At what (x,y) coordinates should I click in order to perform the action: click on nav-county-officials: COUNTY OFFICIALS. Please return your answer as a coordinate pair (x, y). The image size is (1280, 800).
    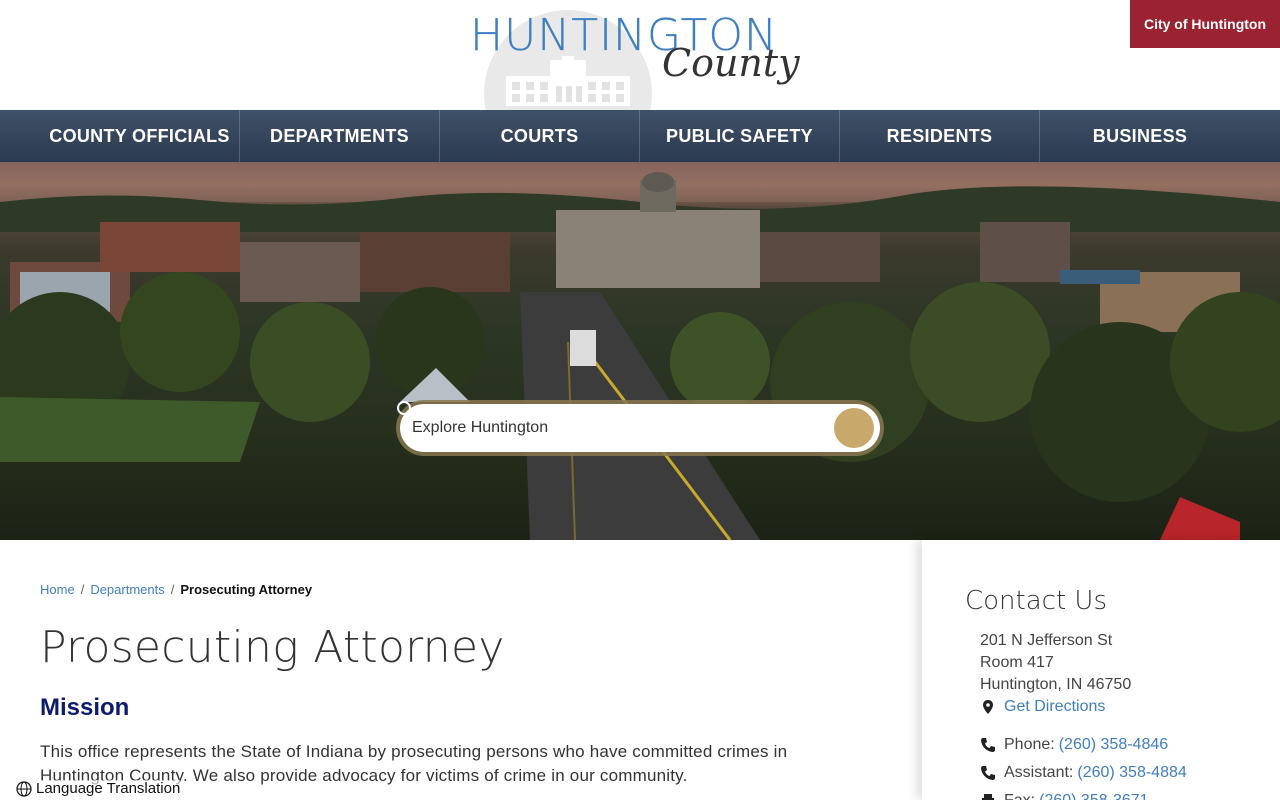
    Looking at the image, I should click on (140, 136).